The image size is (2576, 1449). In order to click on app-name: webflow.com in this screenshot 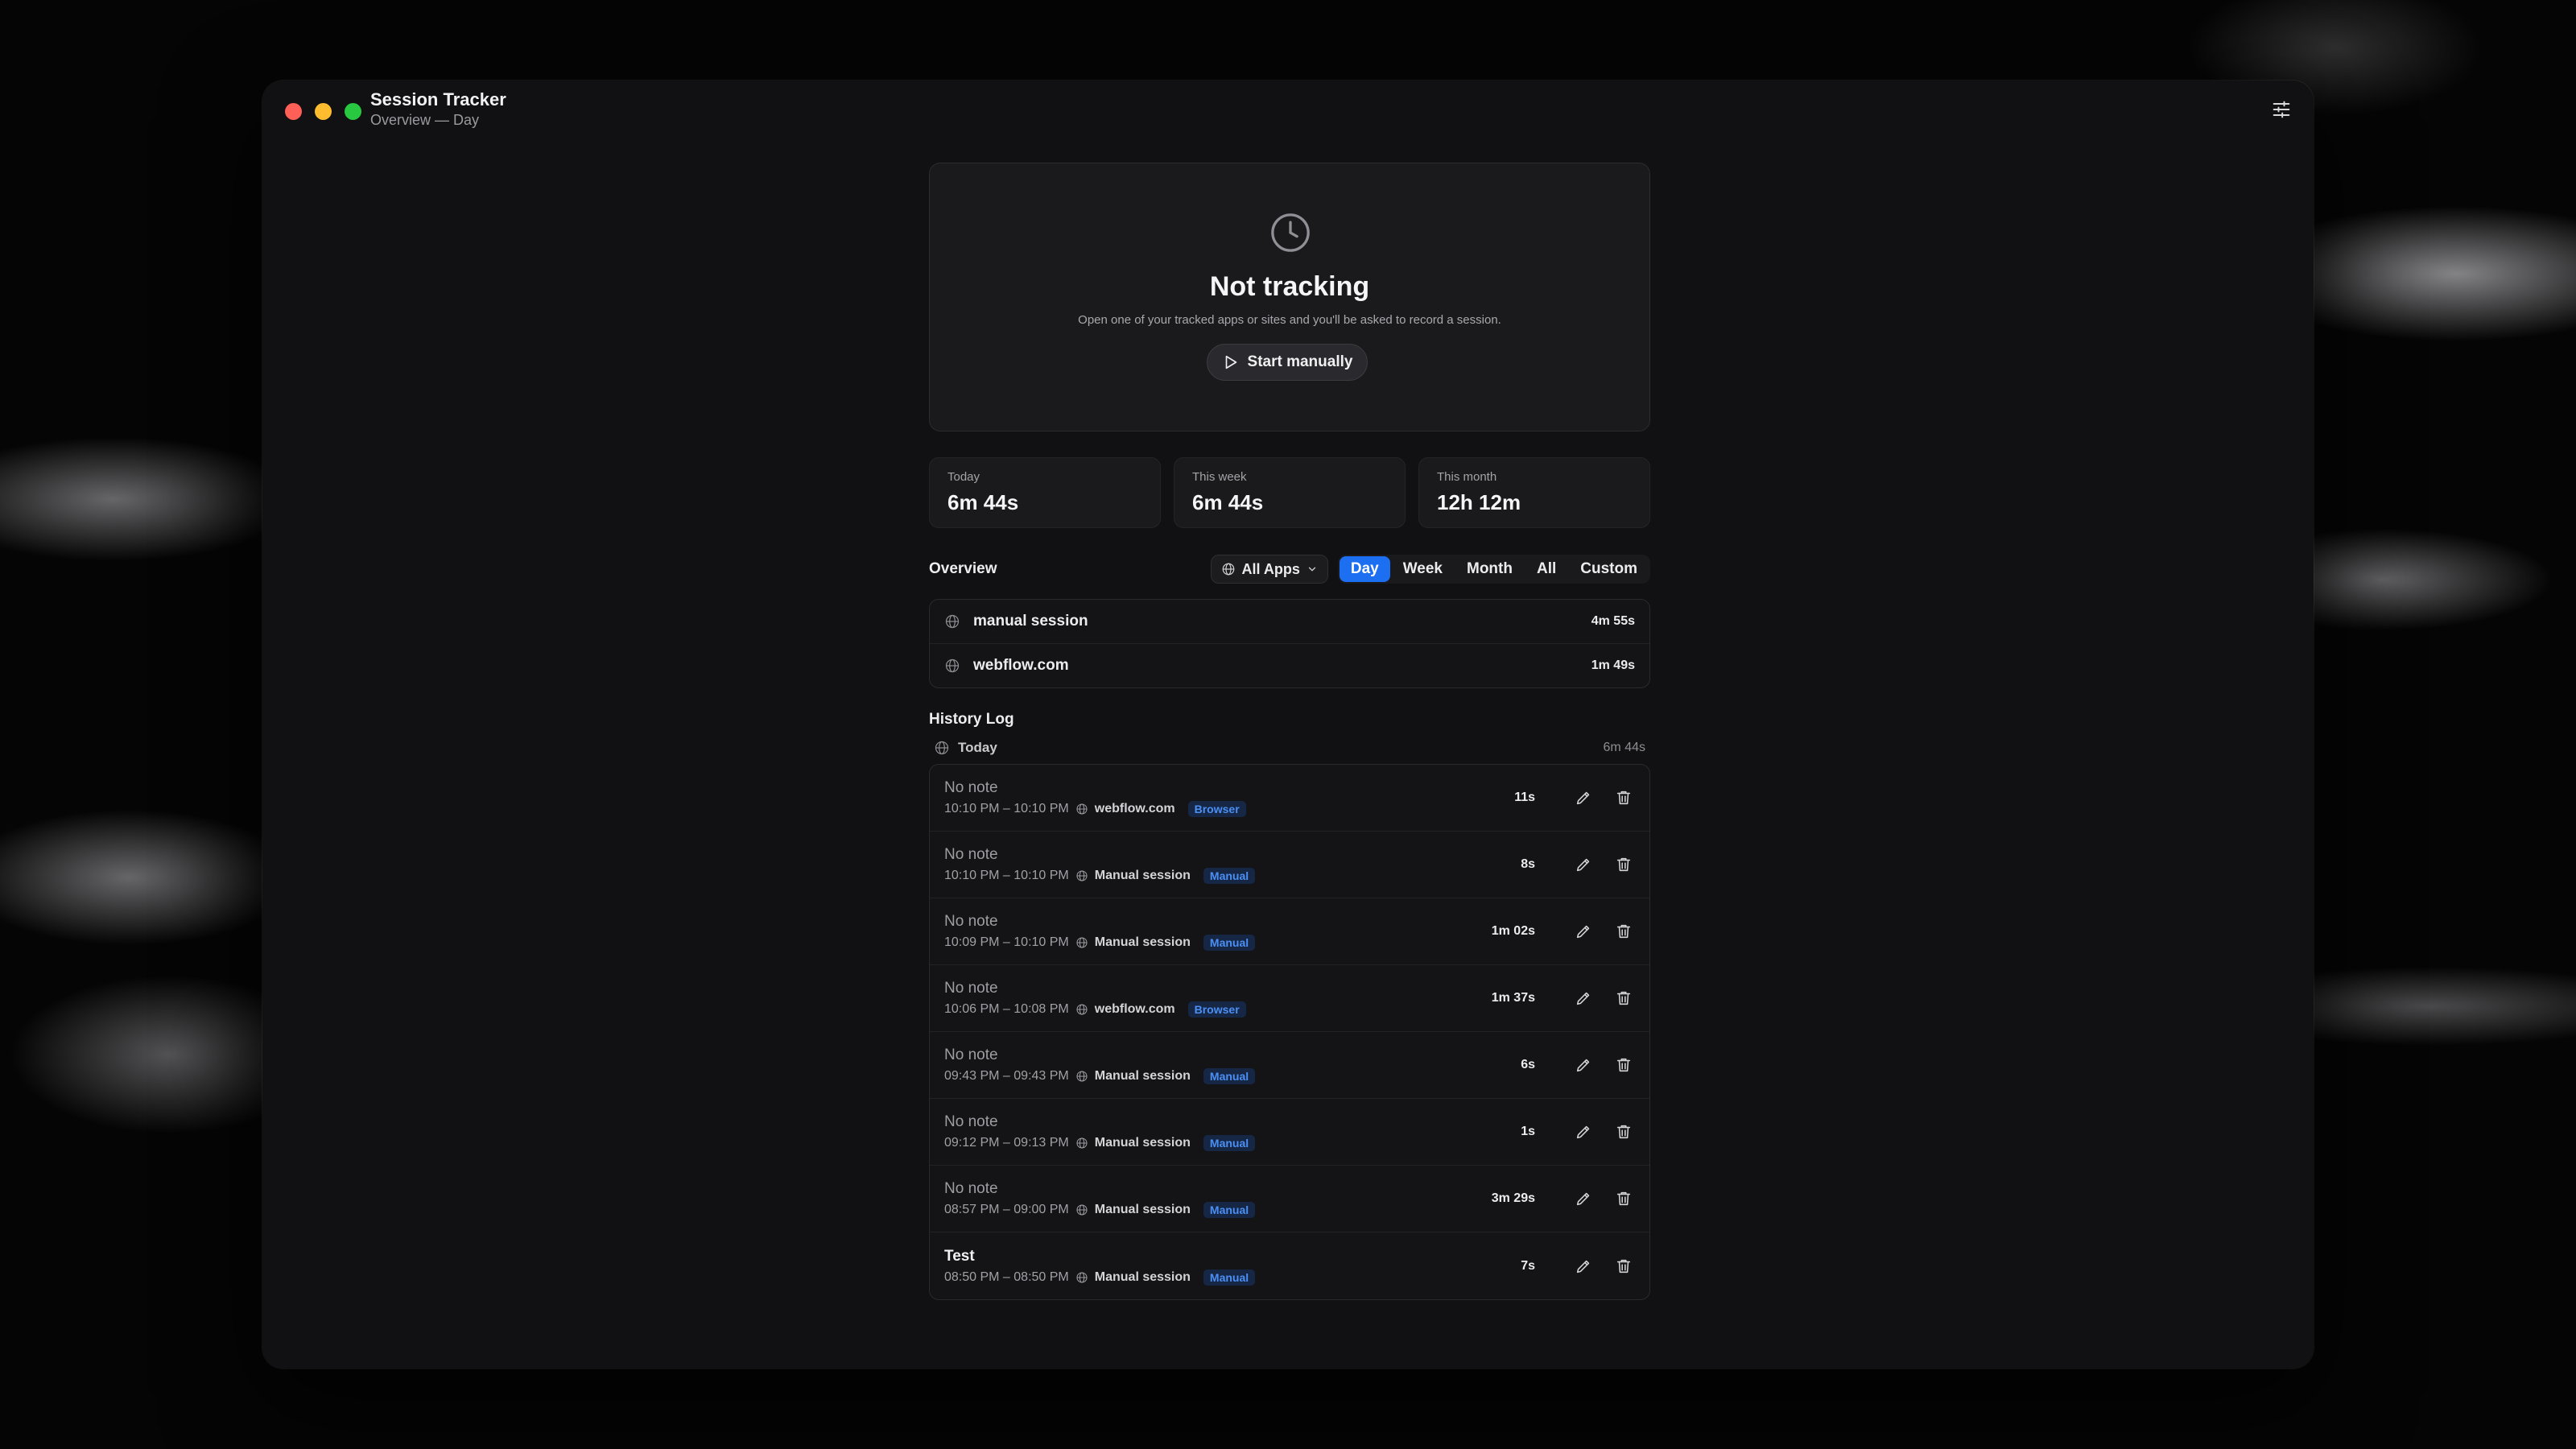, I will do `click(1021, 665)`.